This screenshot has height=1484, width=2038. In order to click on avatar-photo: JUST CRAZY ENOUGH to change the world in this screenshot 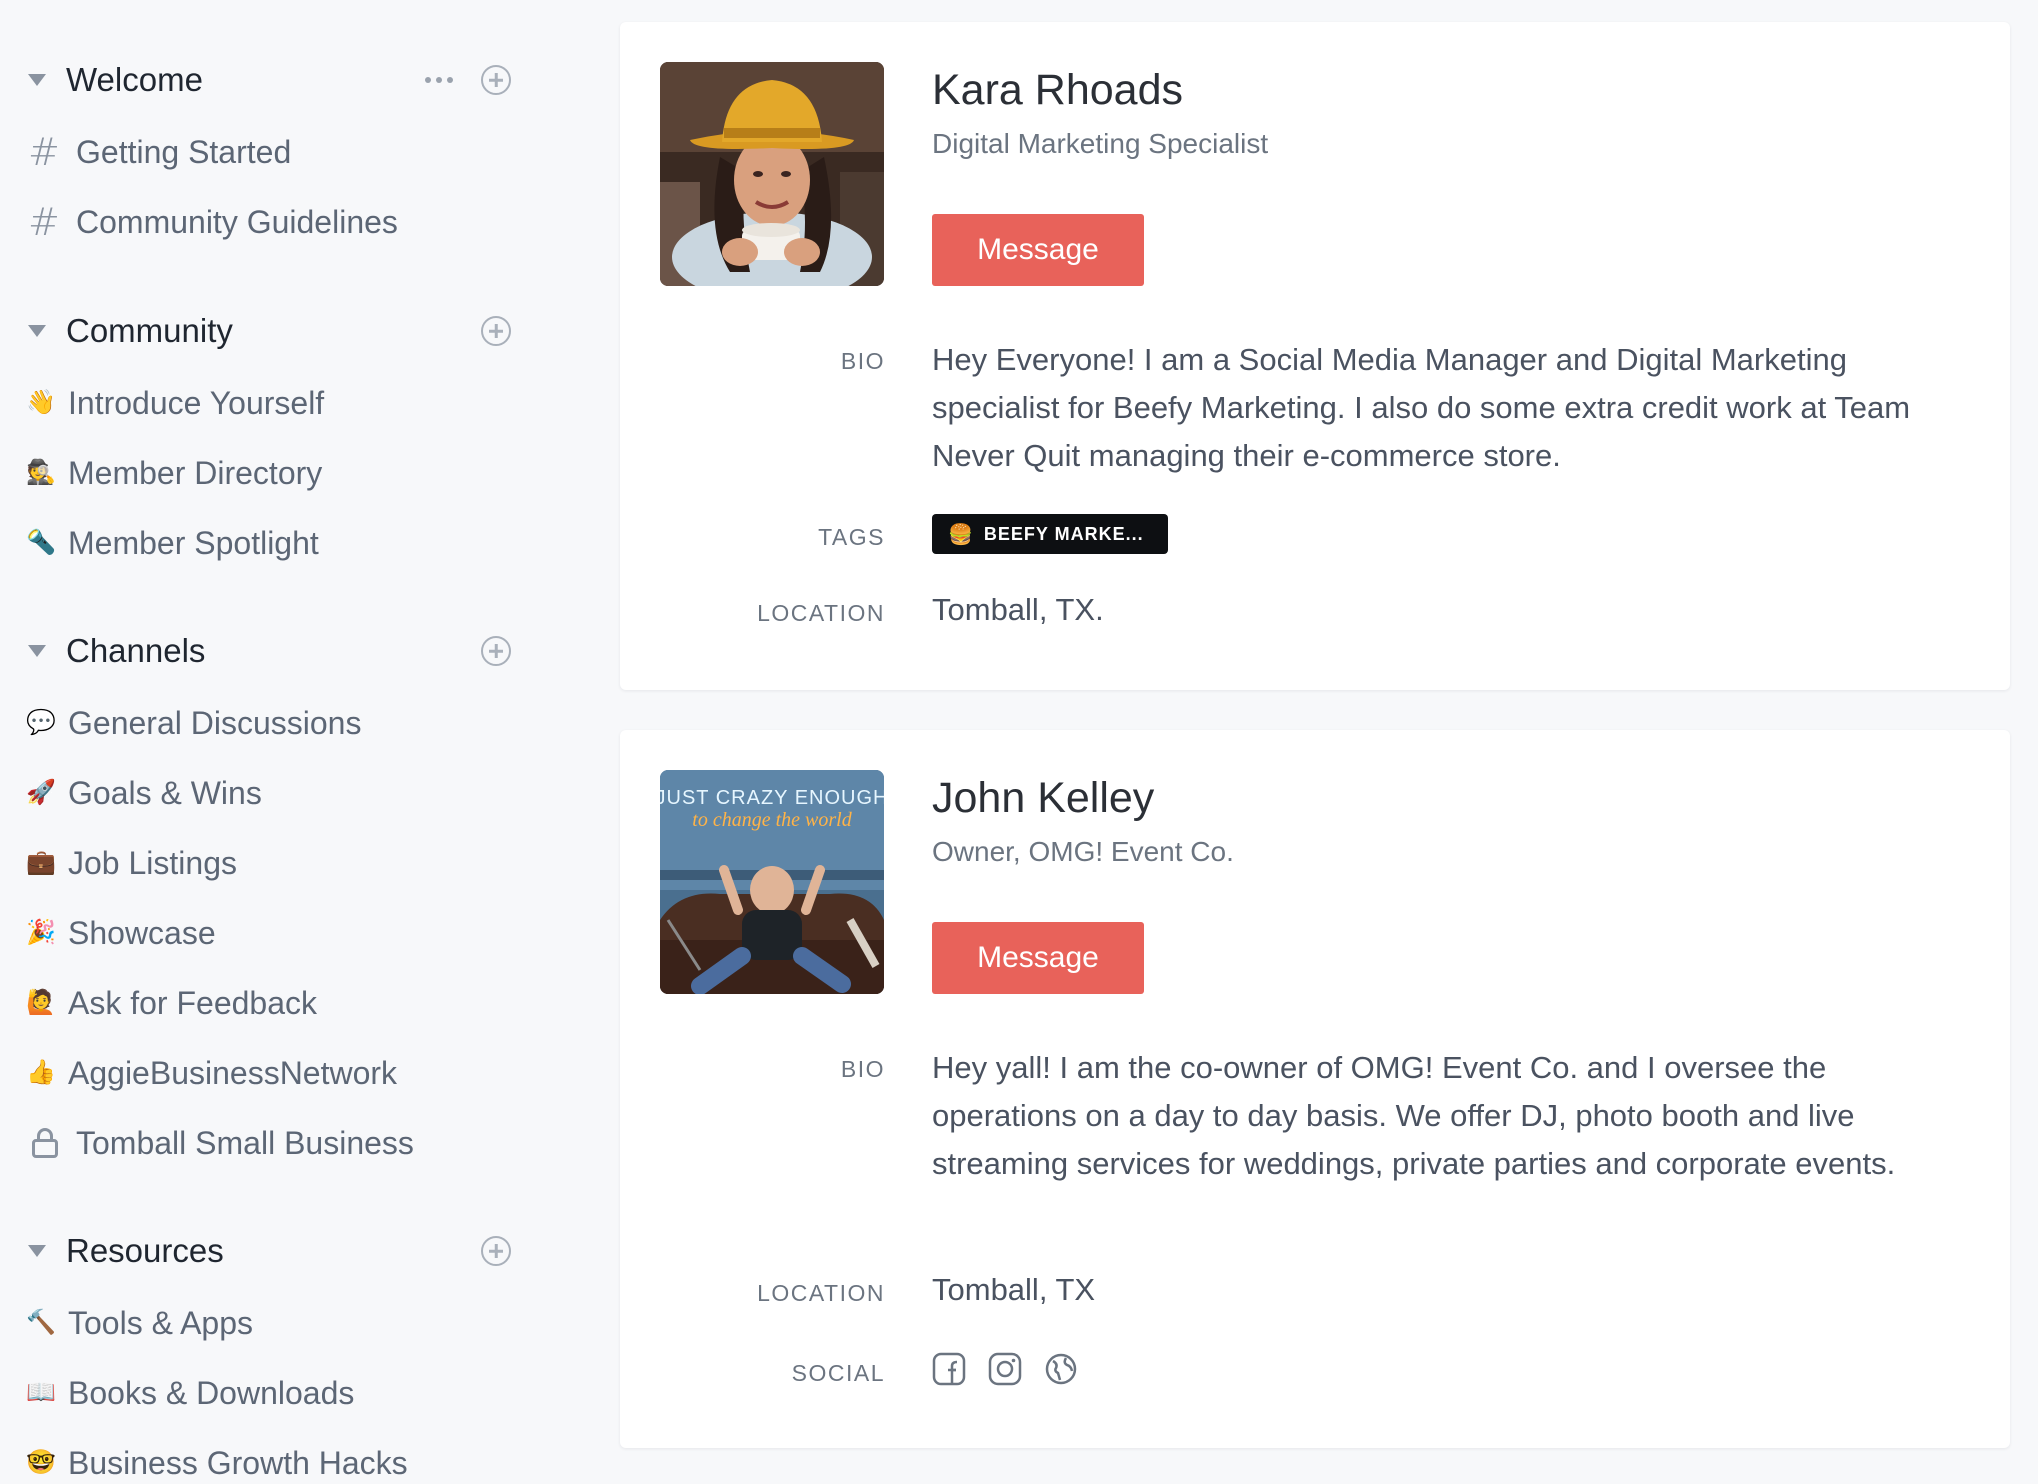, I will do `click(772, 882)`.